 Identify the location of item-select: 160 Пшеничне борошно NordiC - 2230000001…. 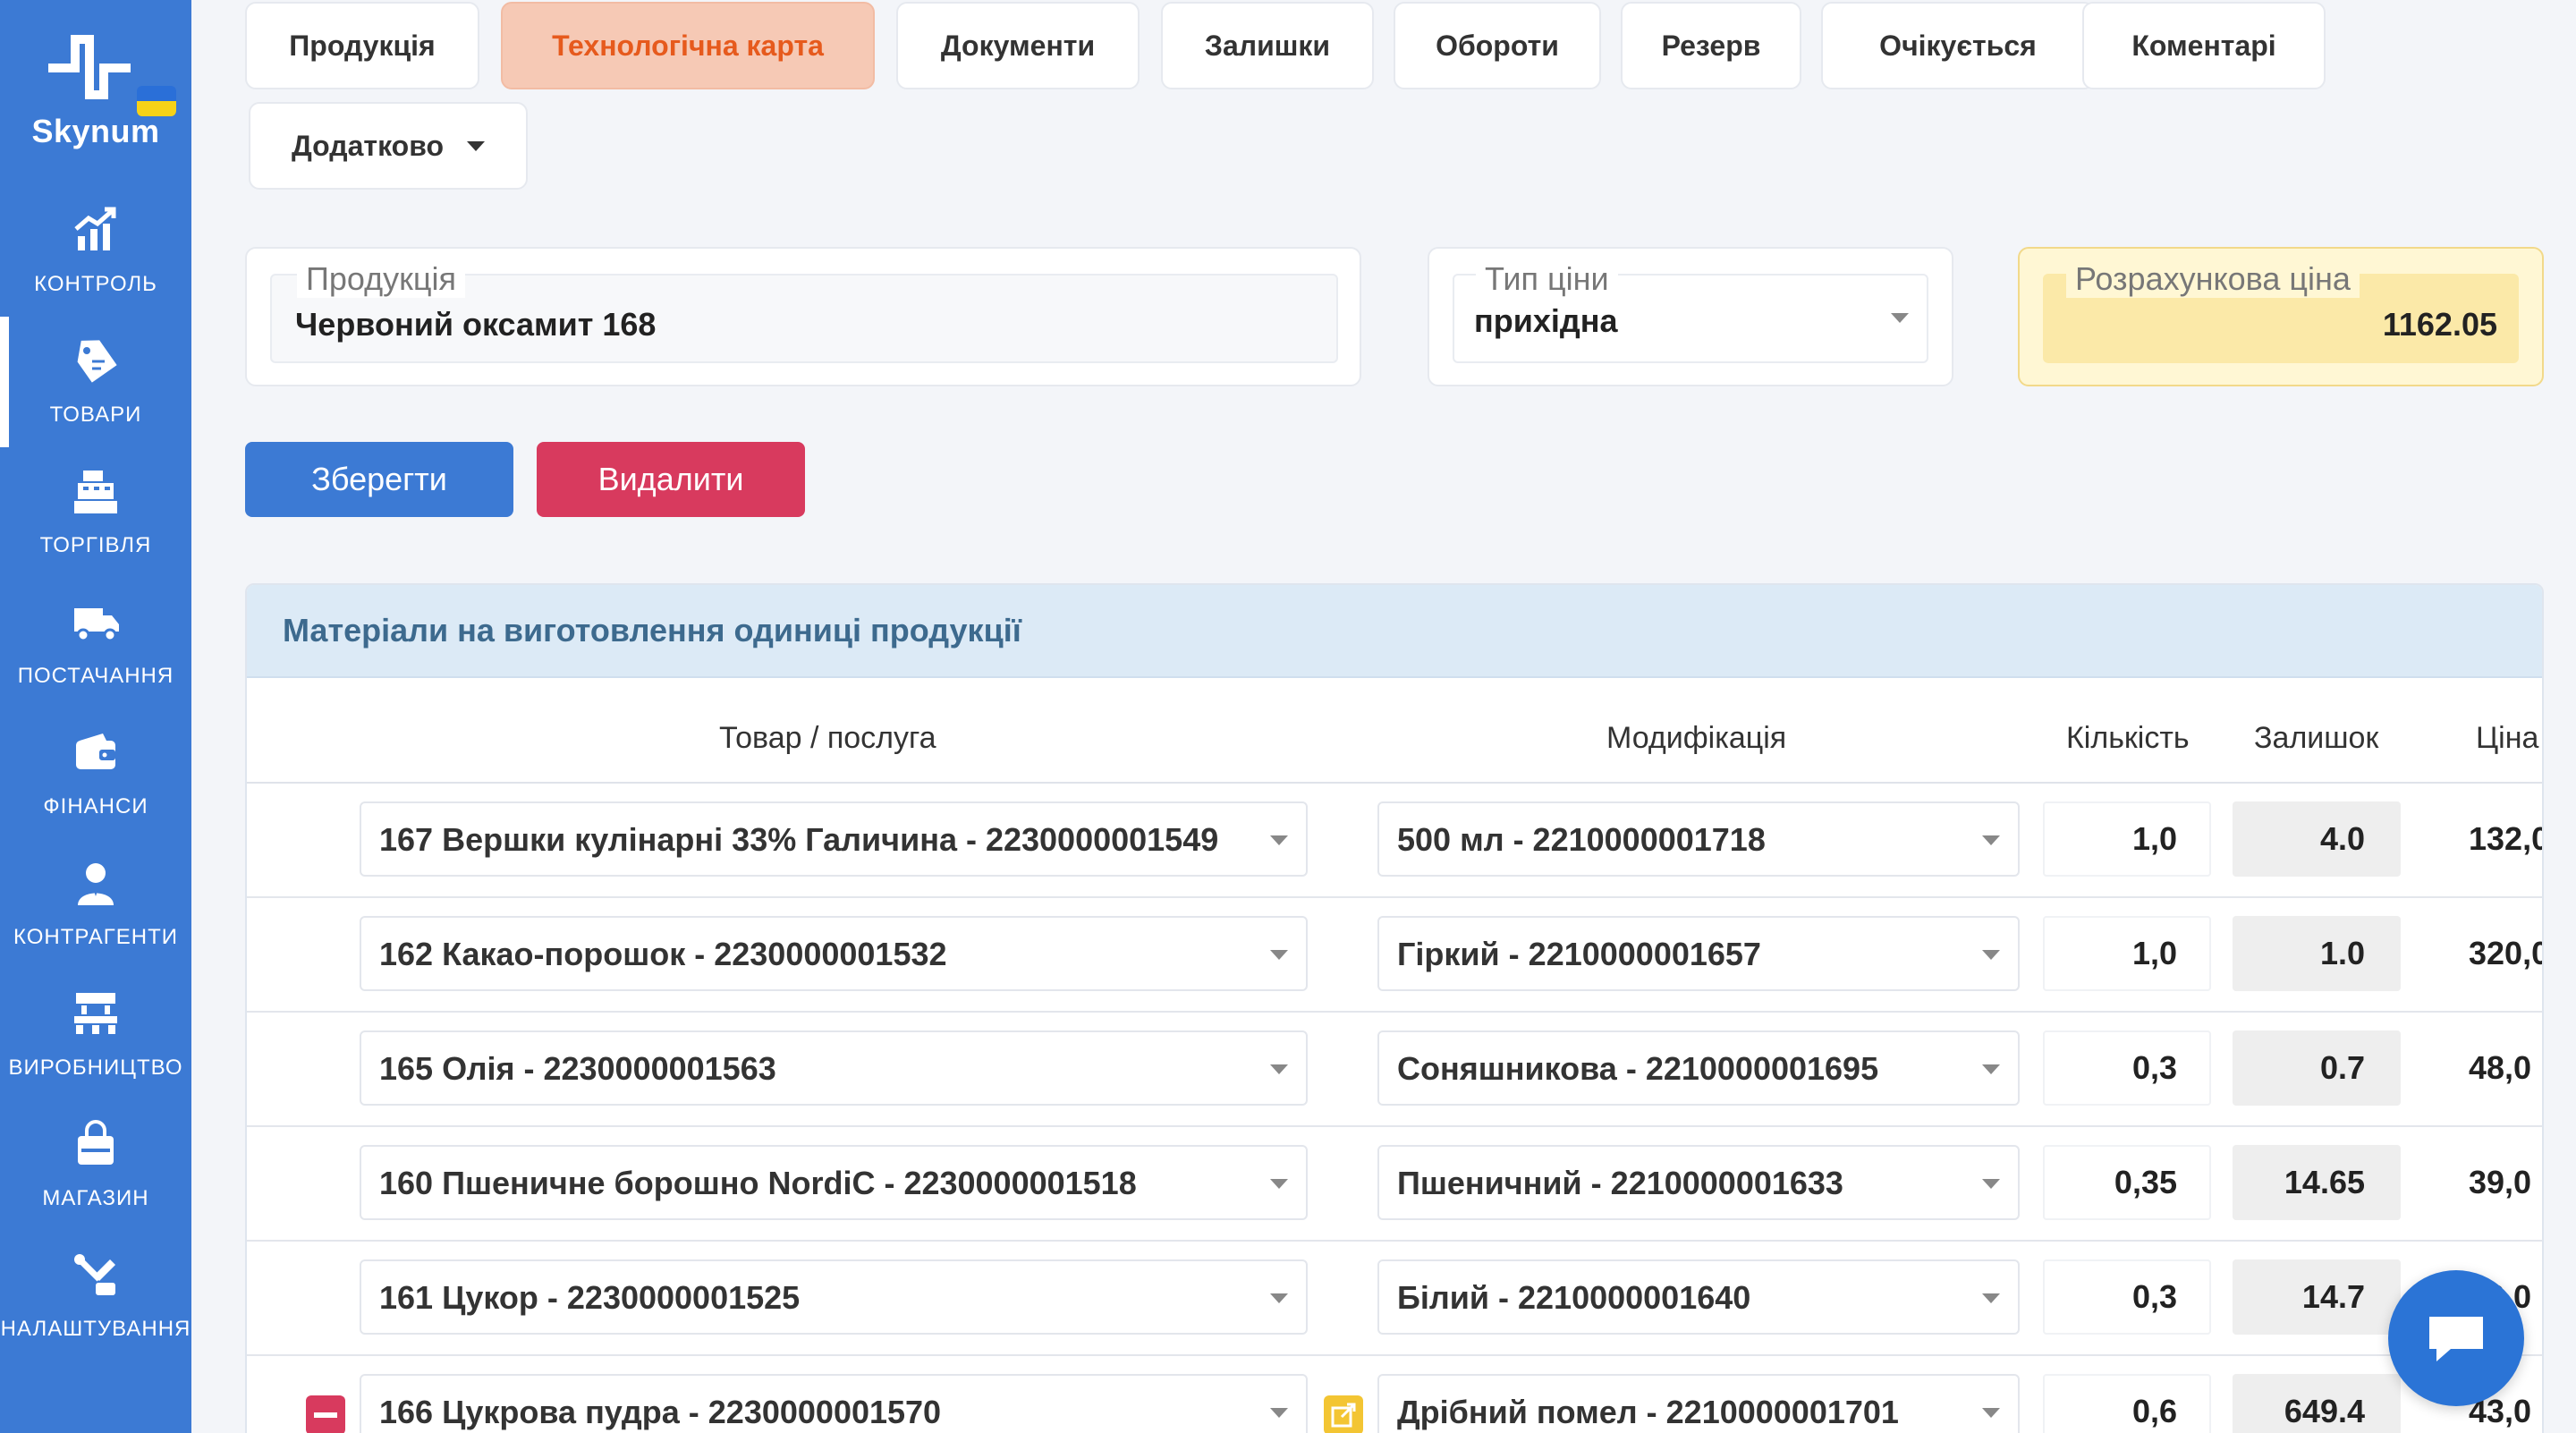
(834, 1182).